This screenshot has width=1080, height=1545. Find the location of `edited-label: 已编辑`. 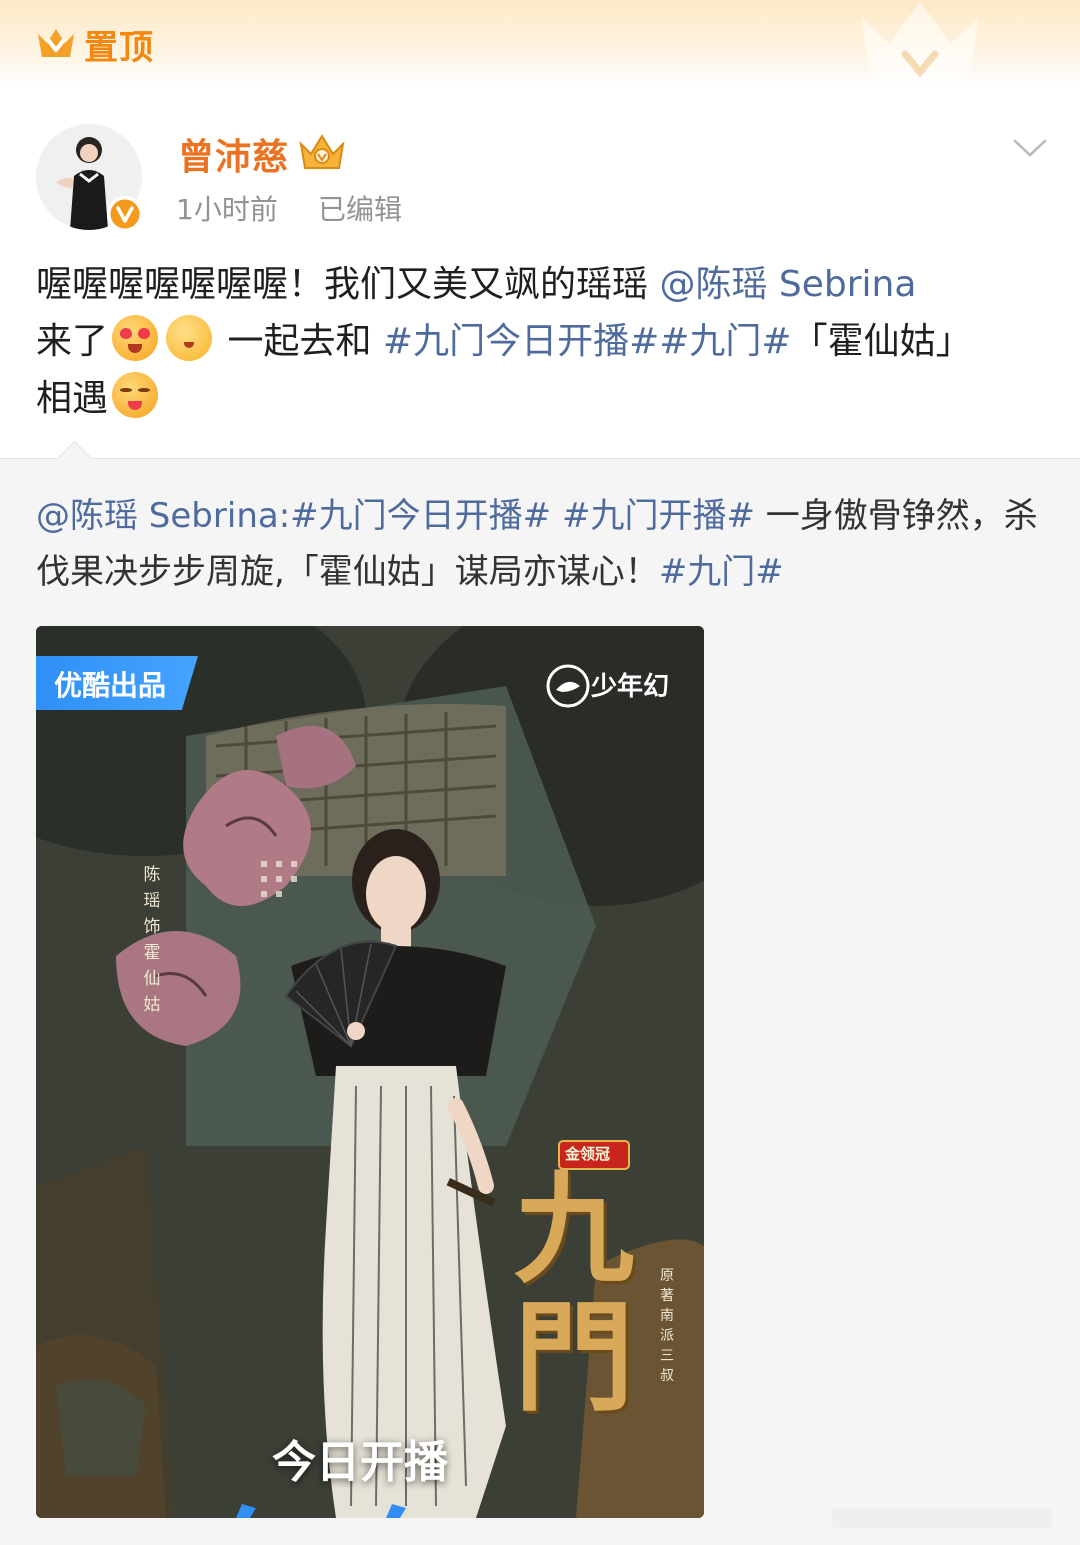

edited-label: 已编辑 is located at coordinates (360, 208).